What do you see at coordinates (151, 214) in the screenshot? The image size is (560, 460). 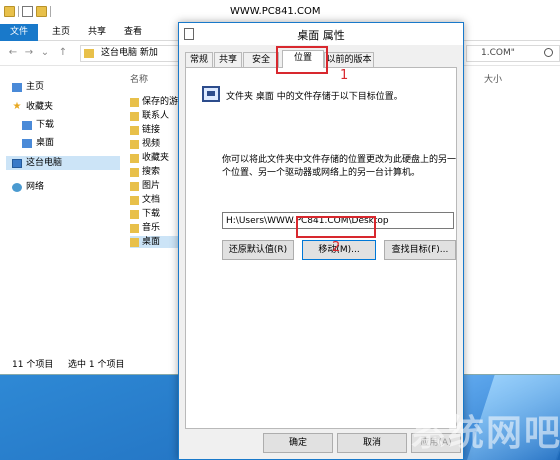 I see `file-name: 下载` at bounding box center [151, 214].